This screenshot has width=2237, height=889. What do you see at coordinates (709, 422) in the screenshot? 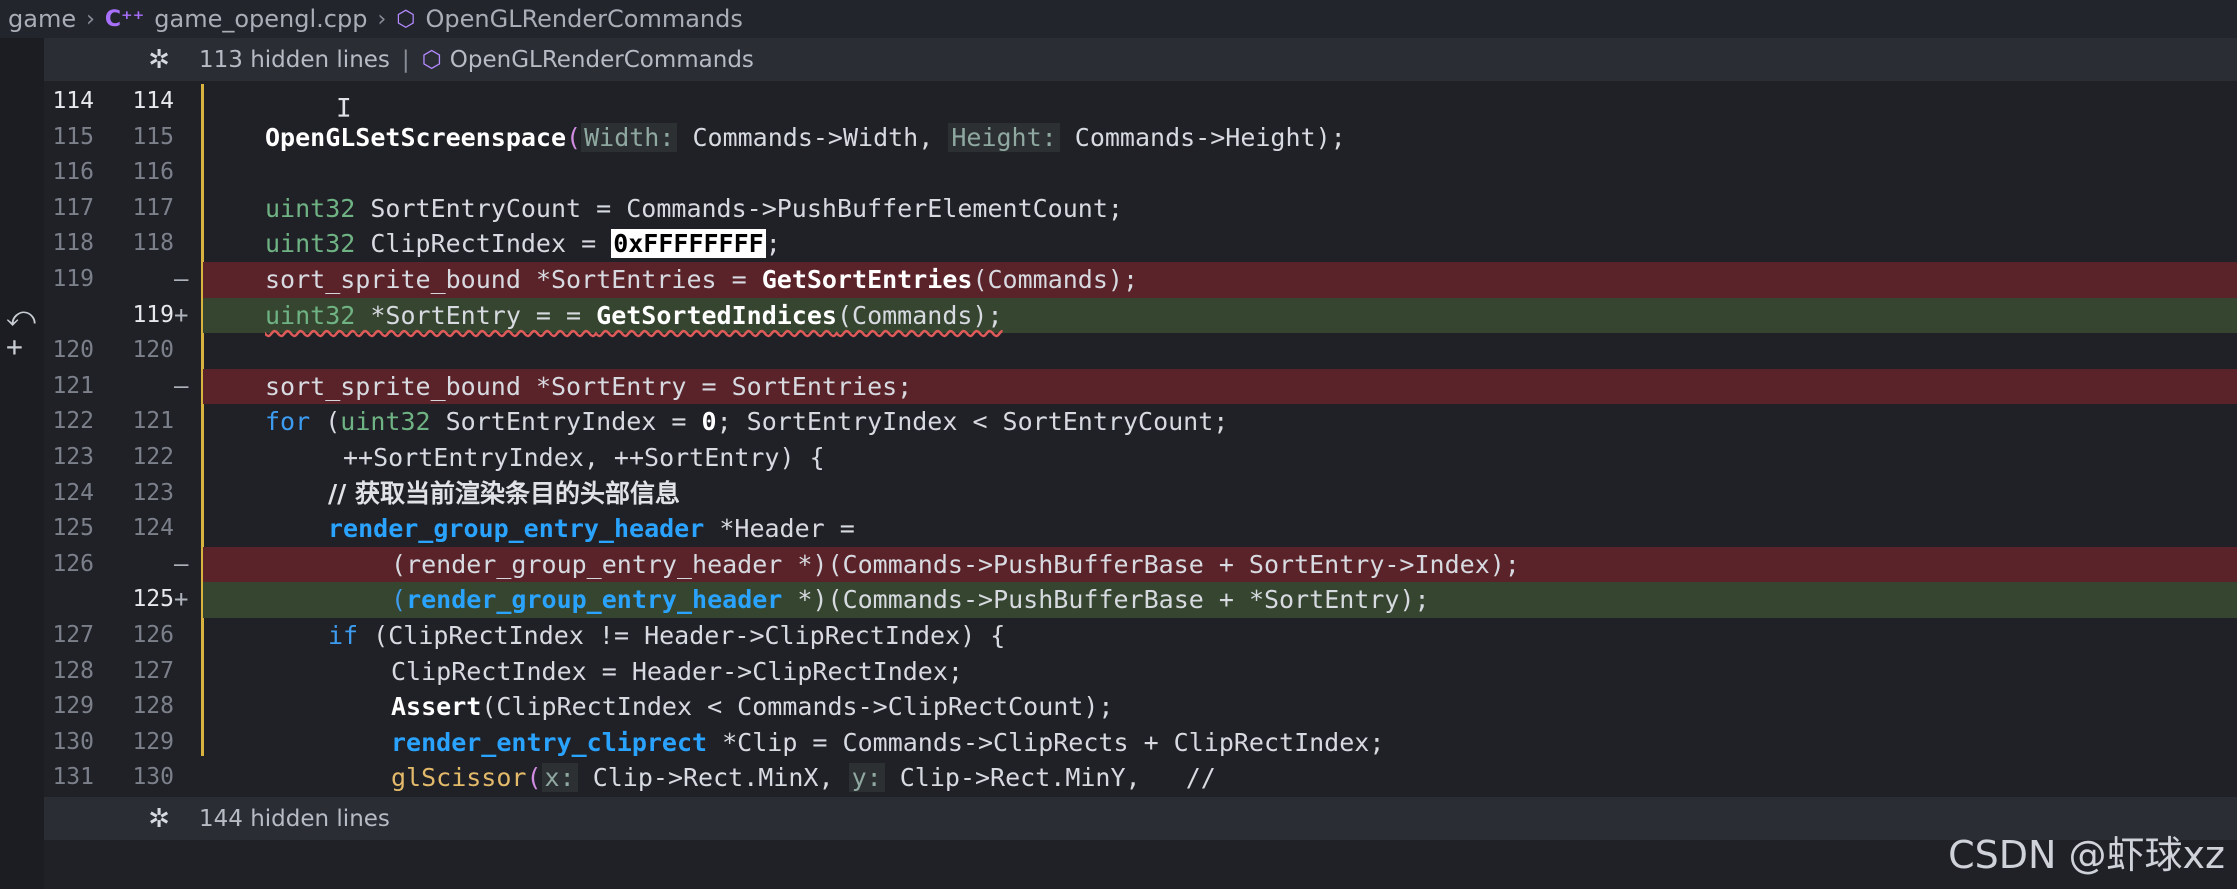
I see `number: 0` at bounding box center [709, 422].